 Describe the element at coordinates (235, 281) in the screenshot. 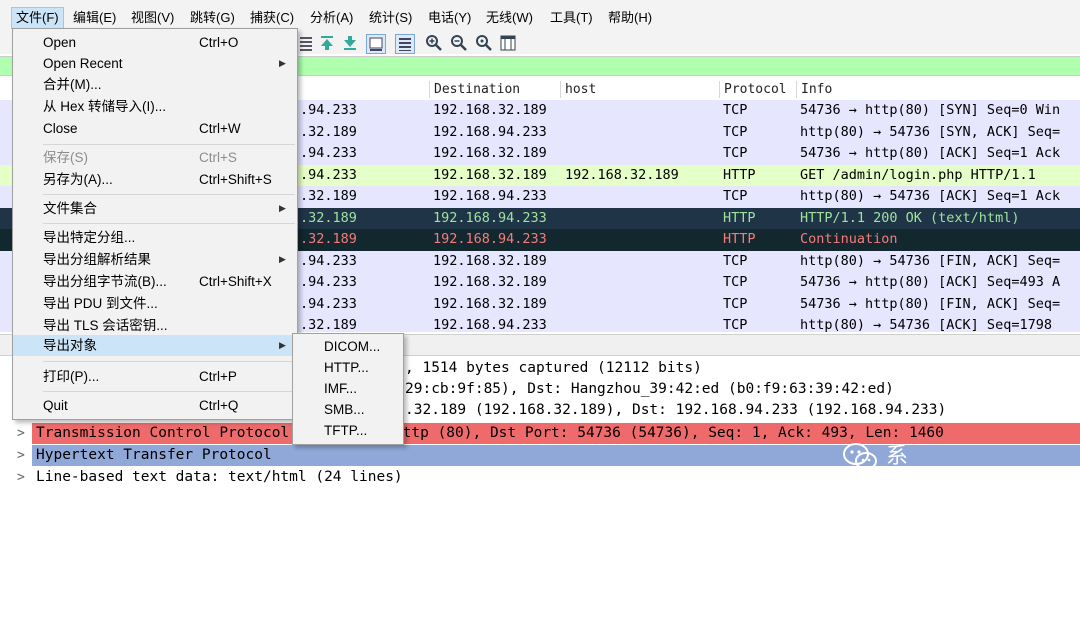

I see `menu-item-shortcut: Ctrl+Shift+X` at that location.